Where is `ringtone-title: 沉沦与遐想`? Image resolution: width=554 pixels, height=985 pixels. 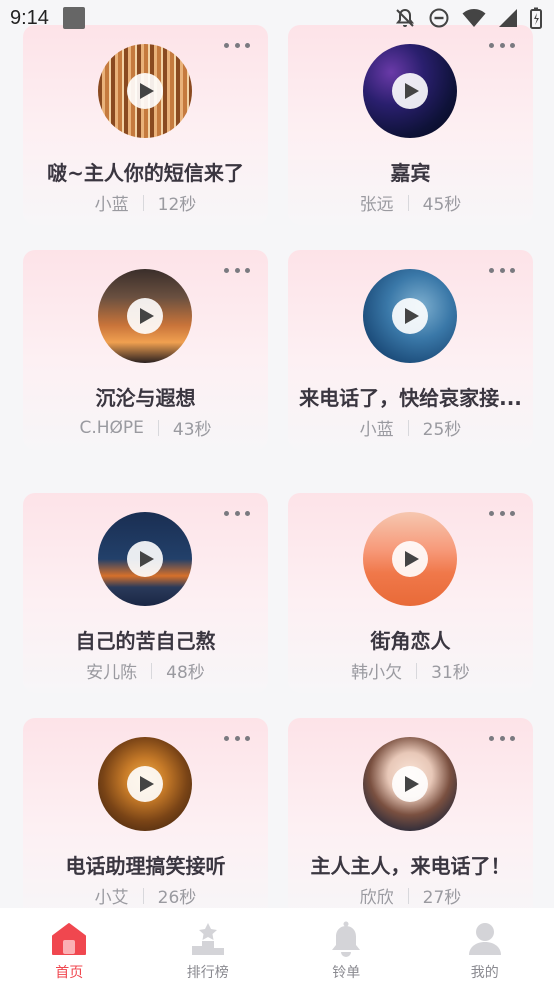 ringtone-title: 沉沦与遐想 is located at coordinates (145, 398).